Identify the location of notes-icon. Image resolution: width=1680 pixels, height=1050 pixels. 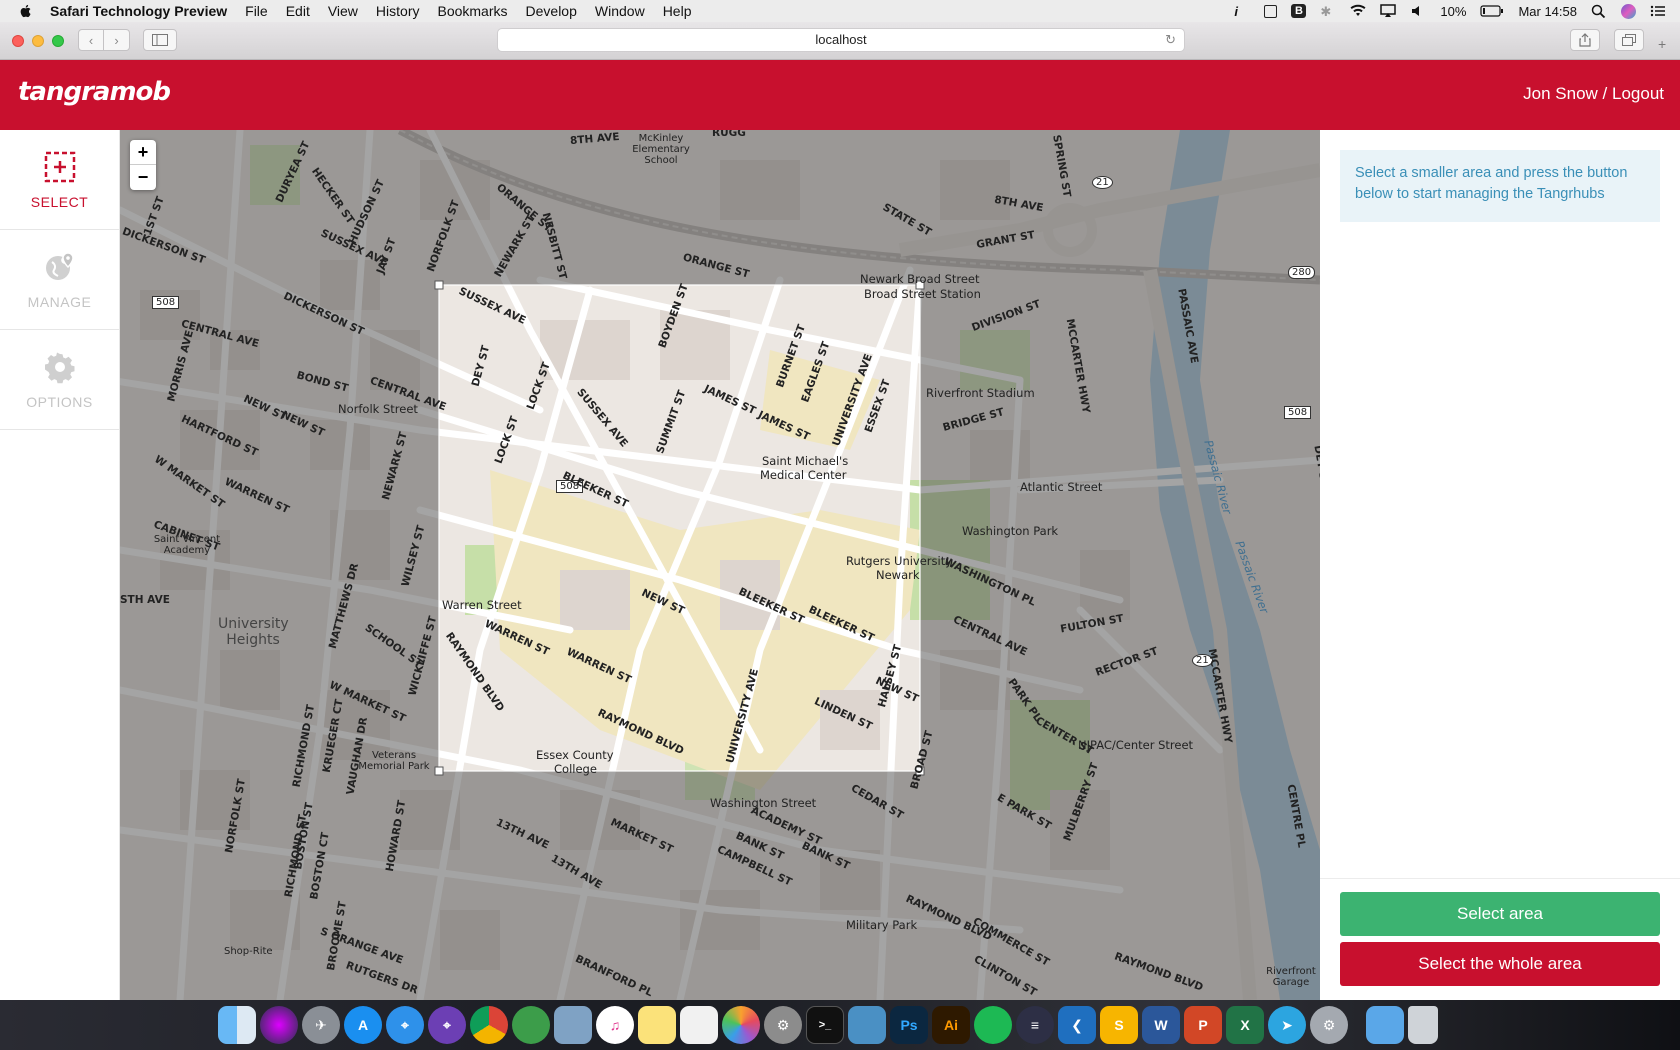
(657, 1025).